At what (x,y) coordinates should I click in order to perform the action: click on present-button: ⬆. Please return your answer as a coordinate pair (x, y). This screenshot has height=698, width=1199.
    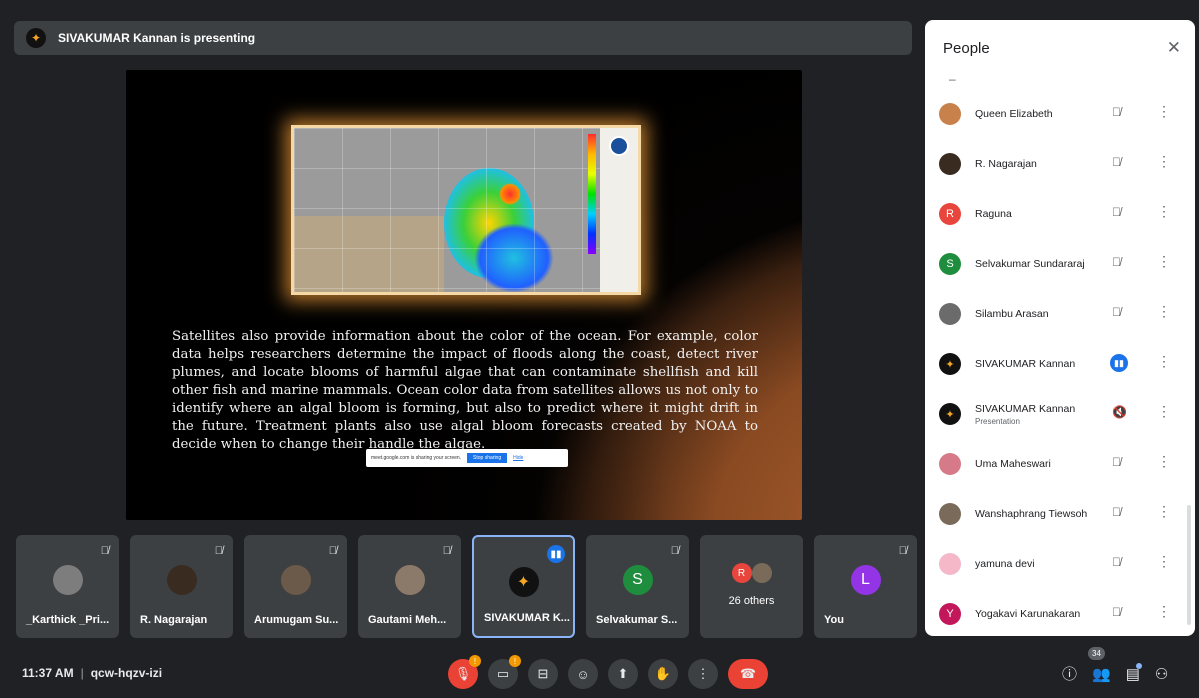
    Looking at the image, I should click on (623, 674).